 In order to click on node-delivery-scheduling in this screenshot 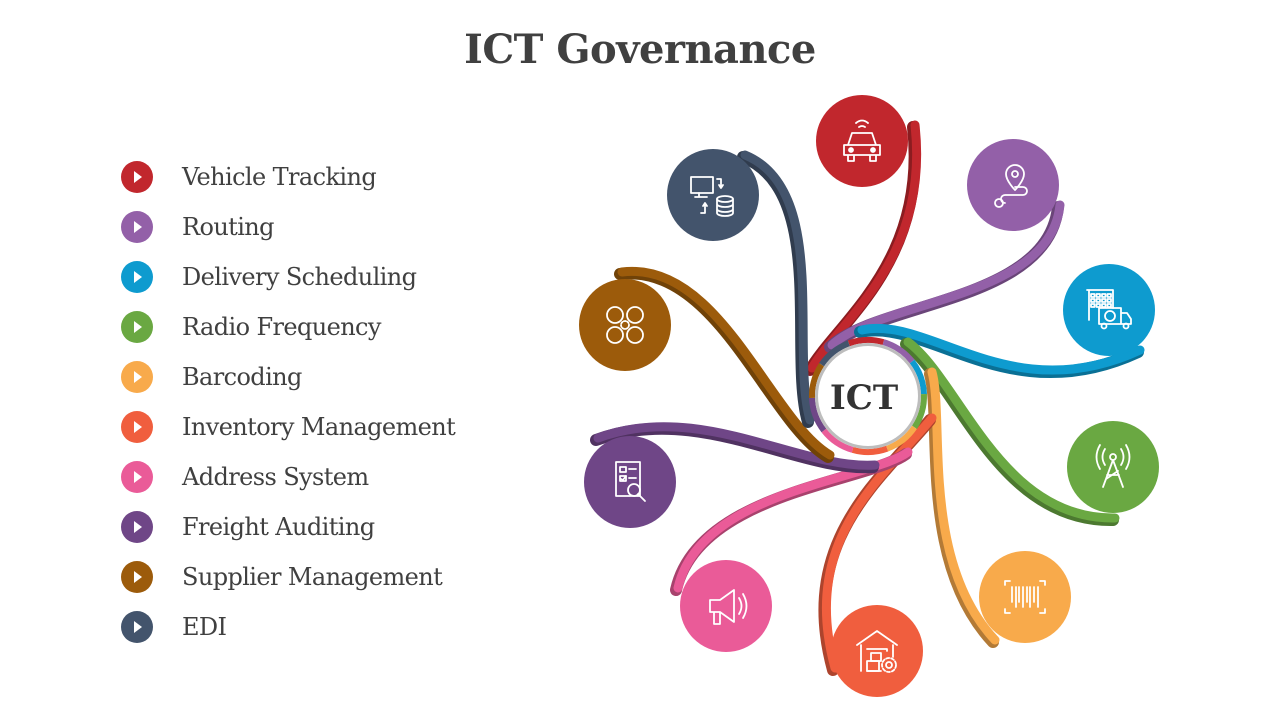, I will do `click(1109, 310)`.